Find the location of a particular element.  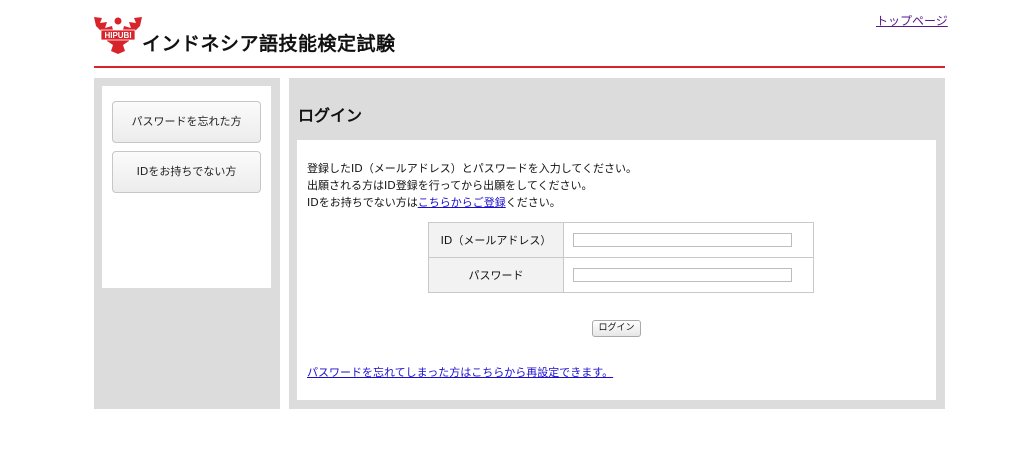

logo-text: HIPUBI is located at coordinates (117, 35).